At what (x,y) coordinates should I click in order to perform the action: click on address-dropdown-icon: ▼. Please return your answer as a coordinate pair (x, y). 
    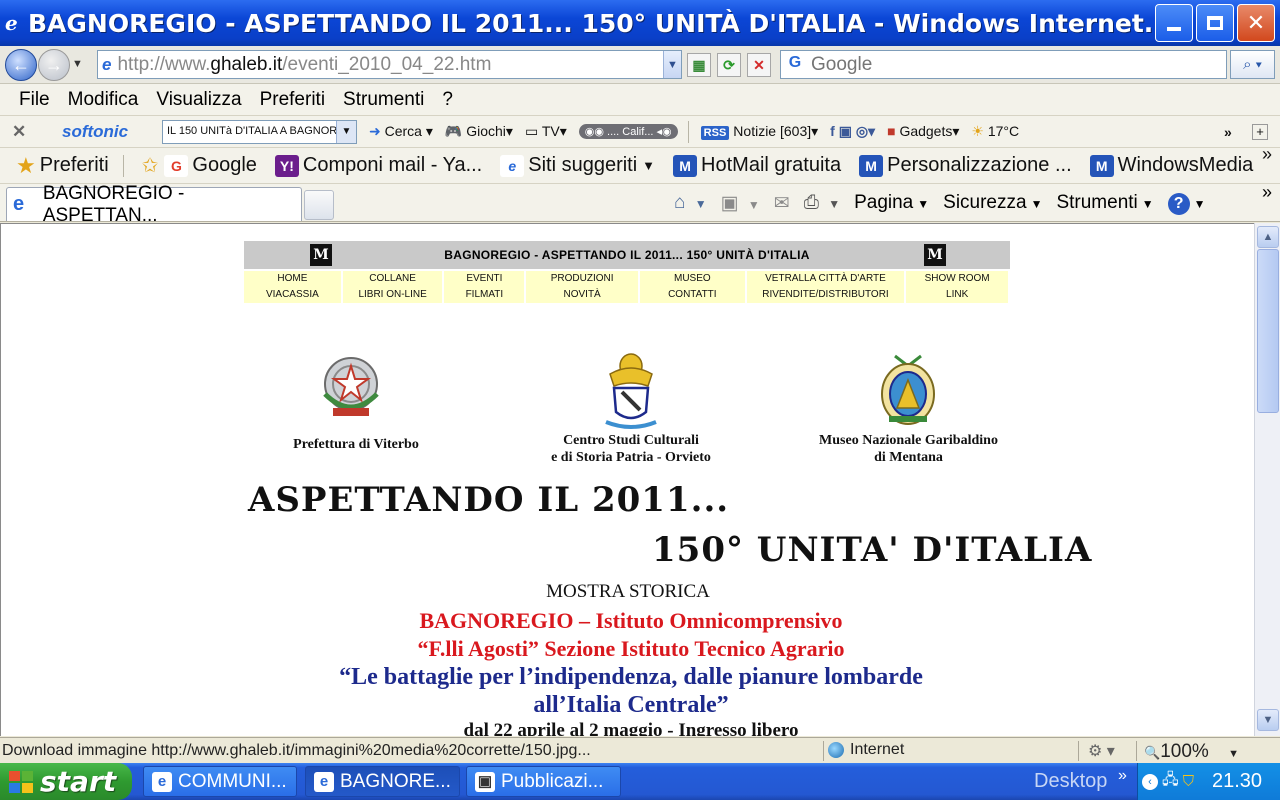
    Looking at the image, I should click on (672, 64).